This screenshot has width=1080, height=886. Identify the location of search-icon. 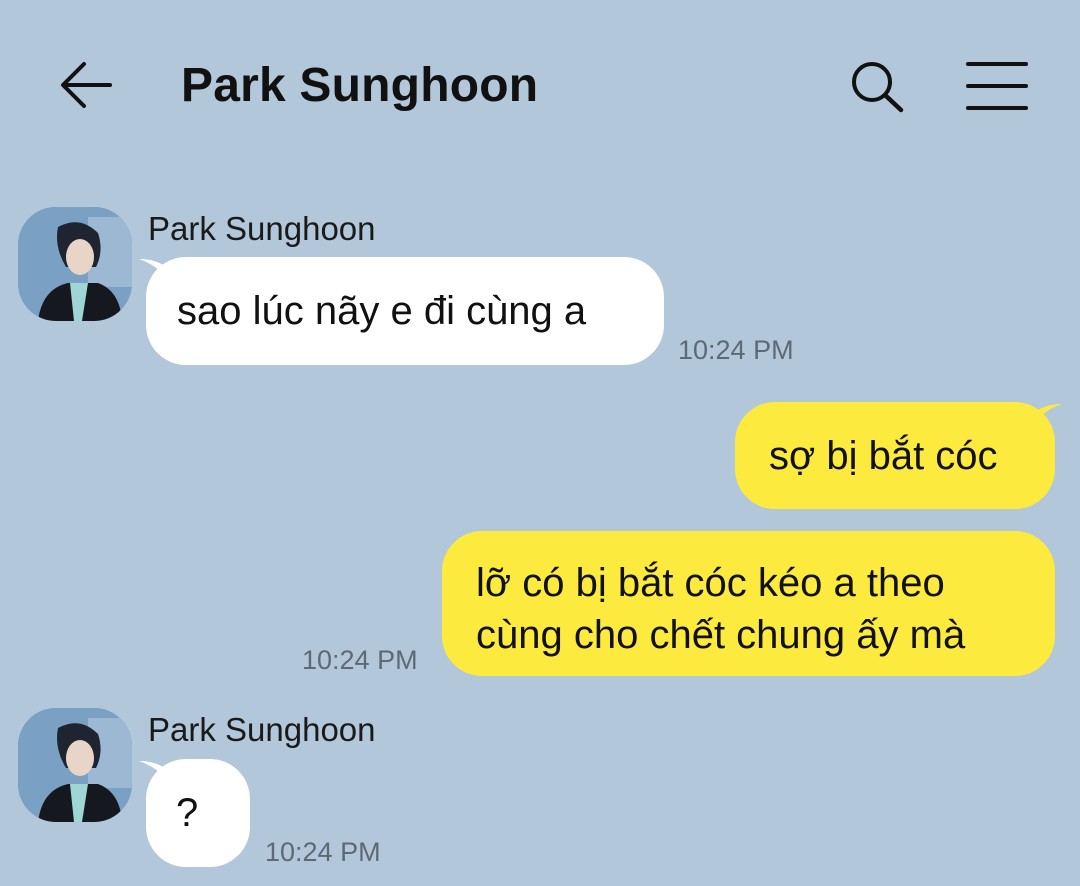
(878, 87).